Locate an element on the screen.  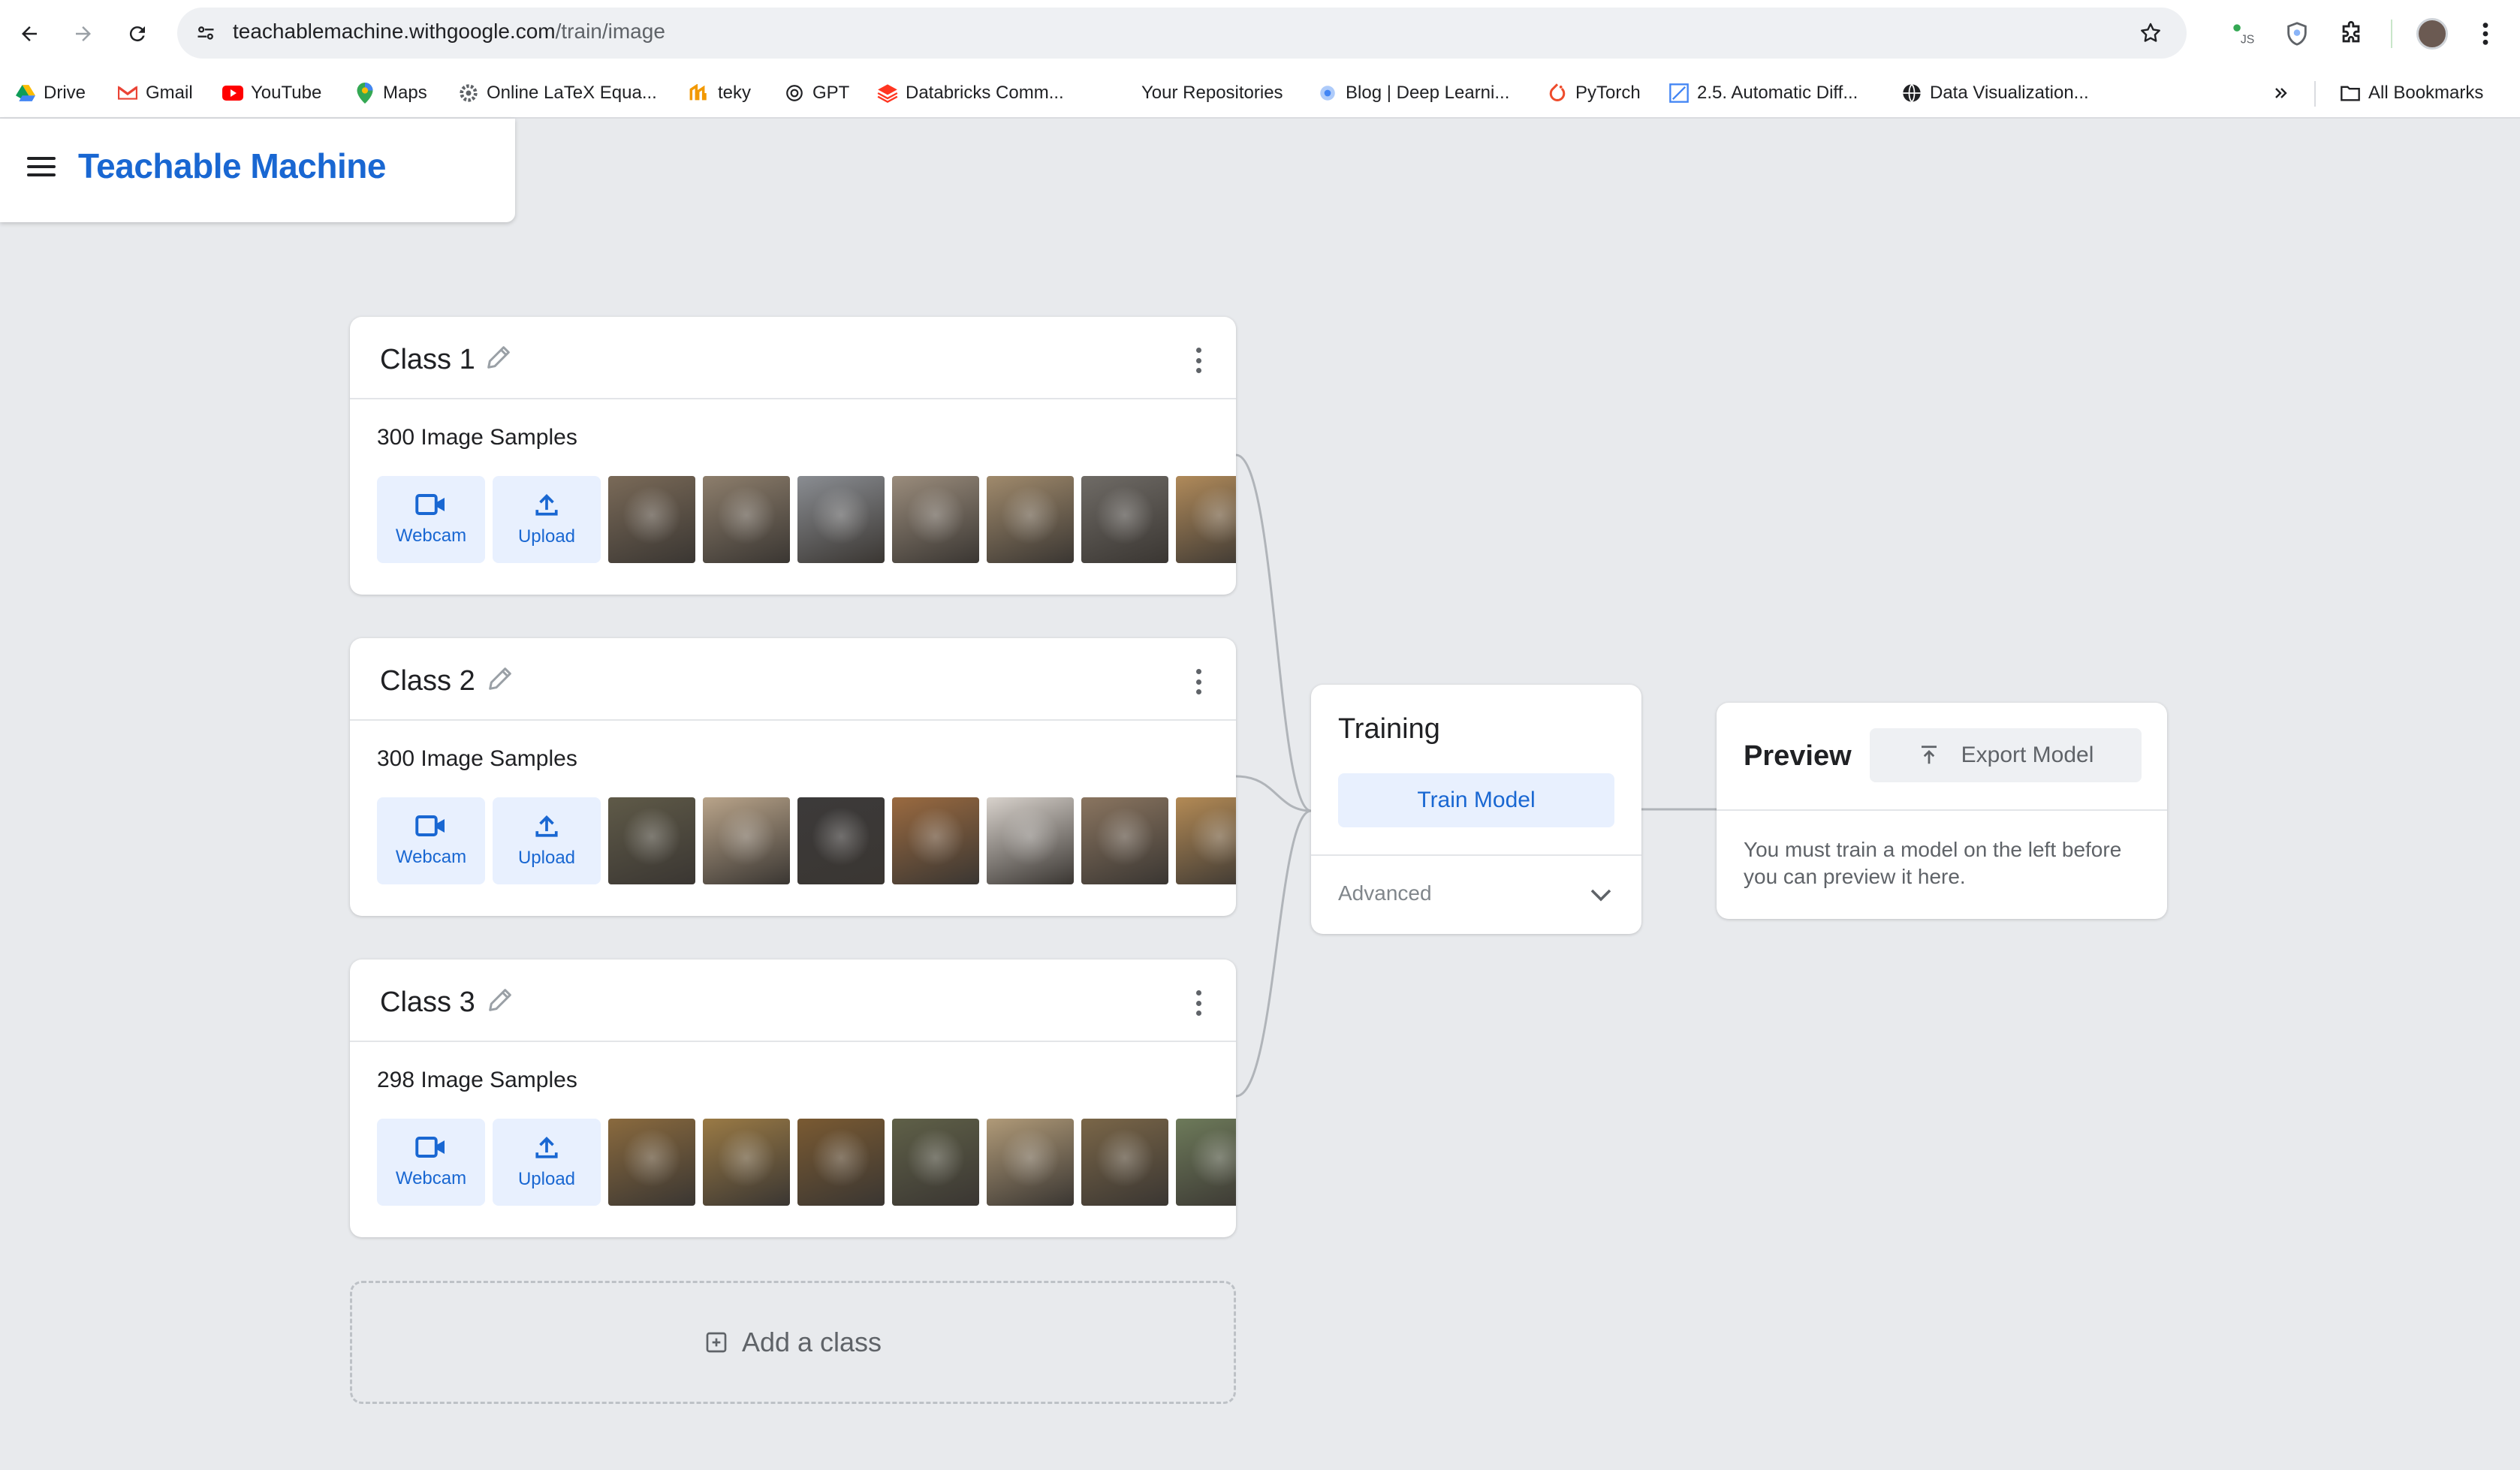
reload-button is located at coordinates (137, 34).